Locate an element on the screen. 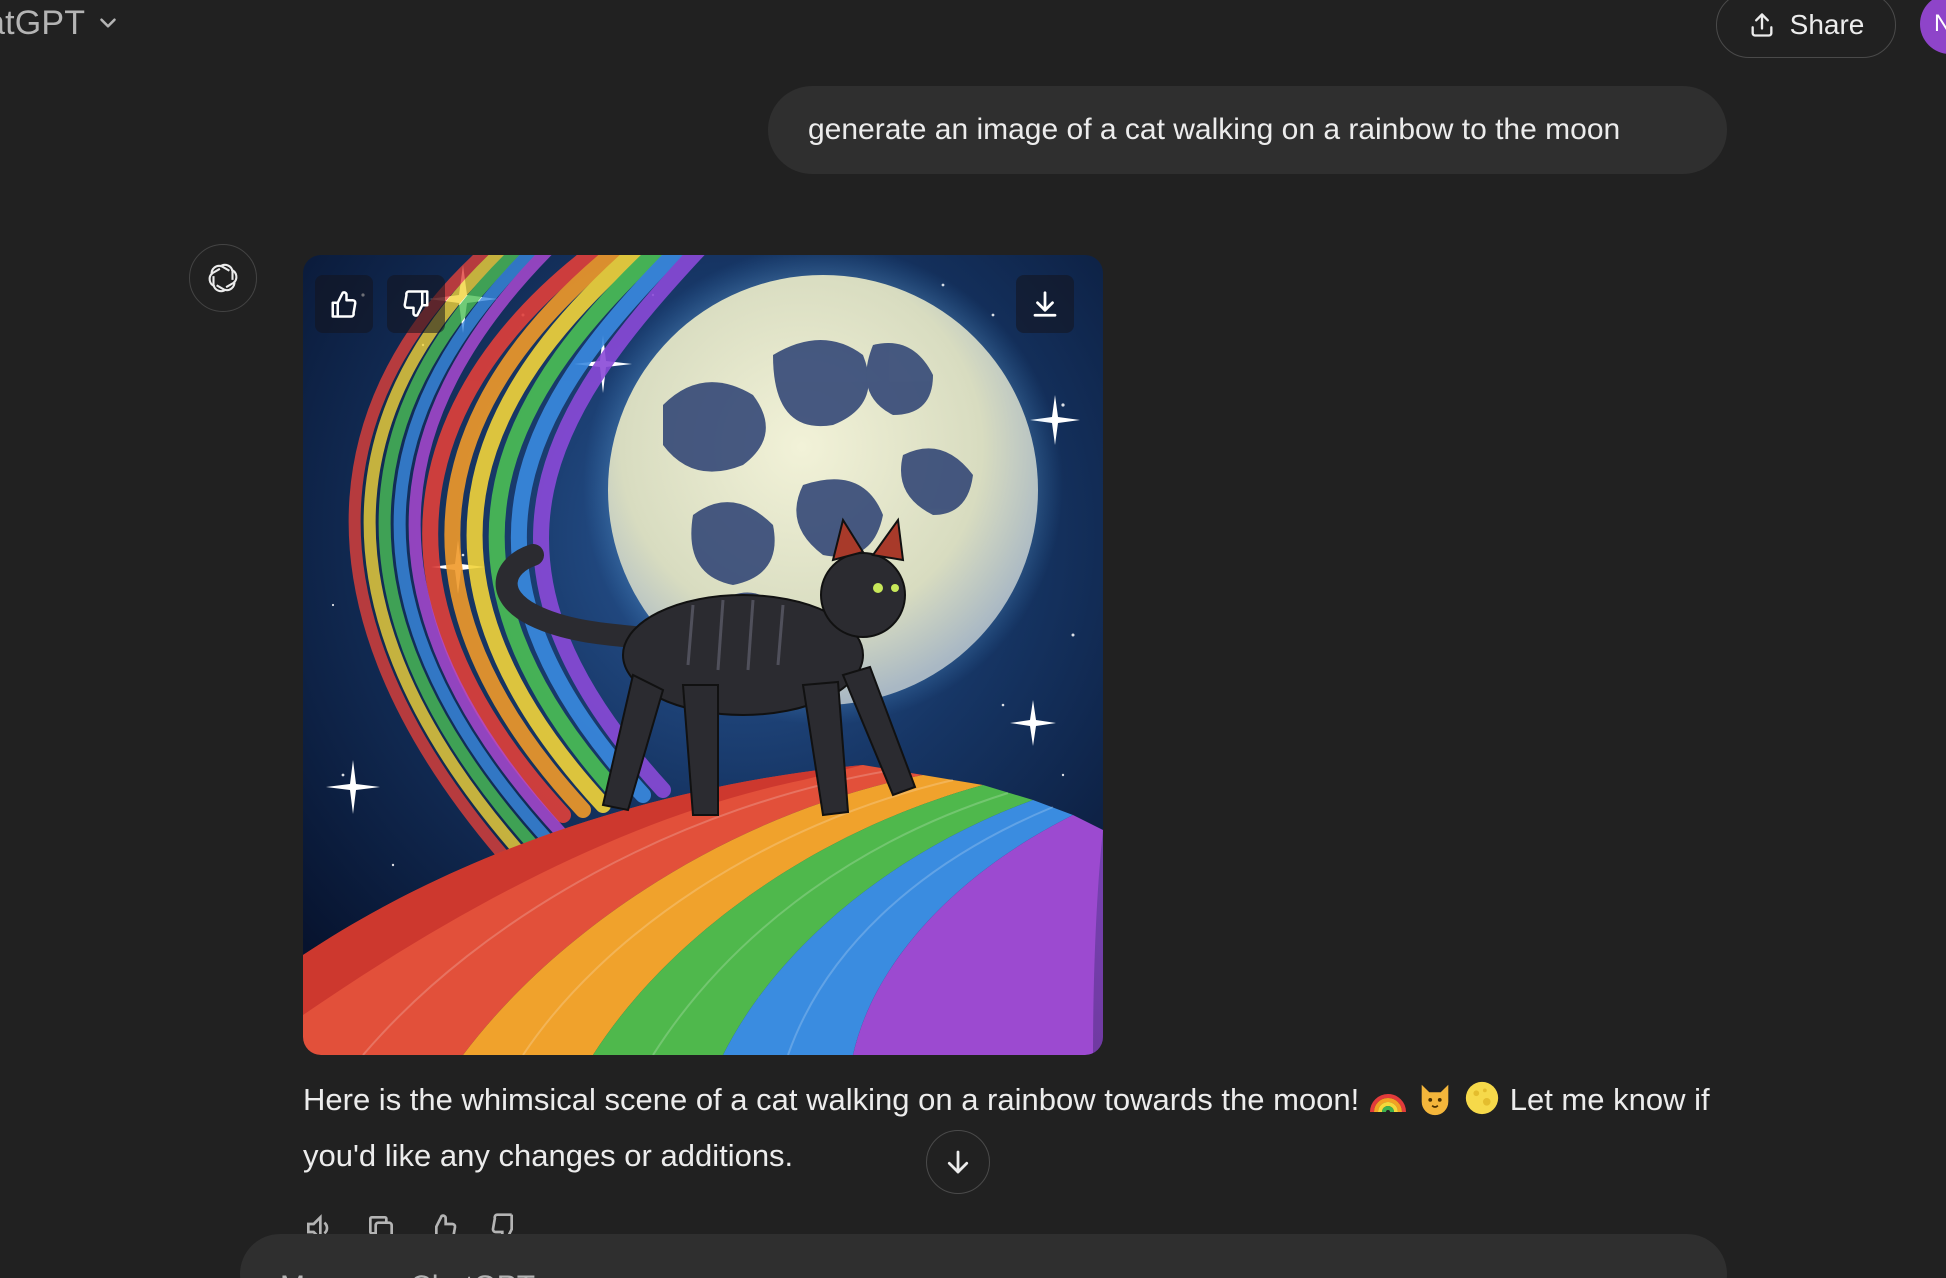 This screenshot has height=1278, width=1946. message-input is located at coordinates (680, 1274).